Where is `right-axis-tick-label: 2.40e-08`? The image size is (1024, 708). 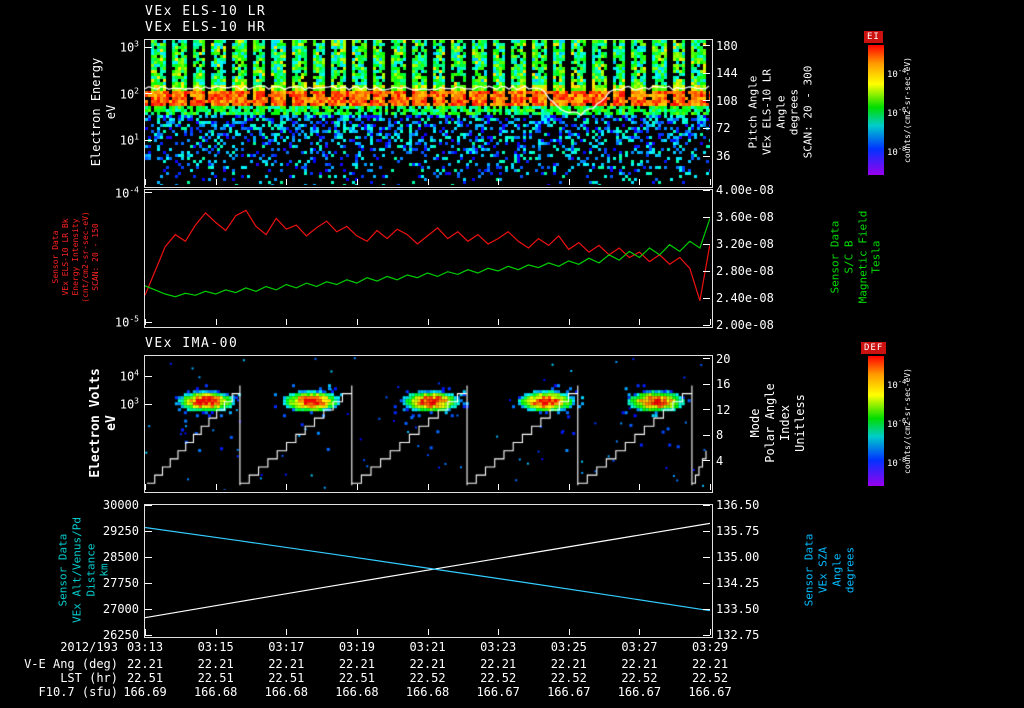
right-axis-tick-label: 2.40e-08 is located at coordinates (745, 298).